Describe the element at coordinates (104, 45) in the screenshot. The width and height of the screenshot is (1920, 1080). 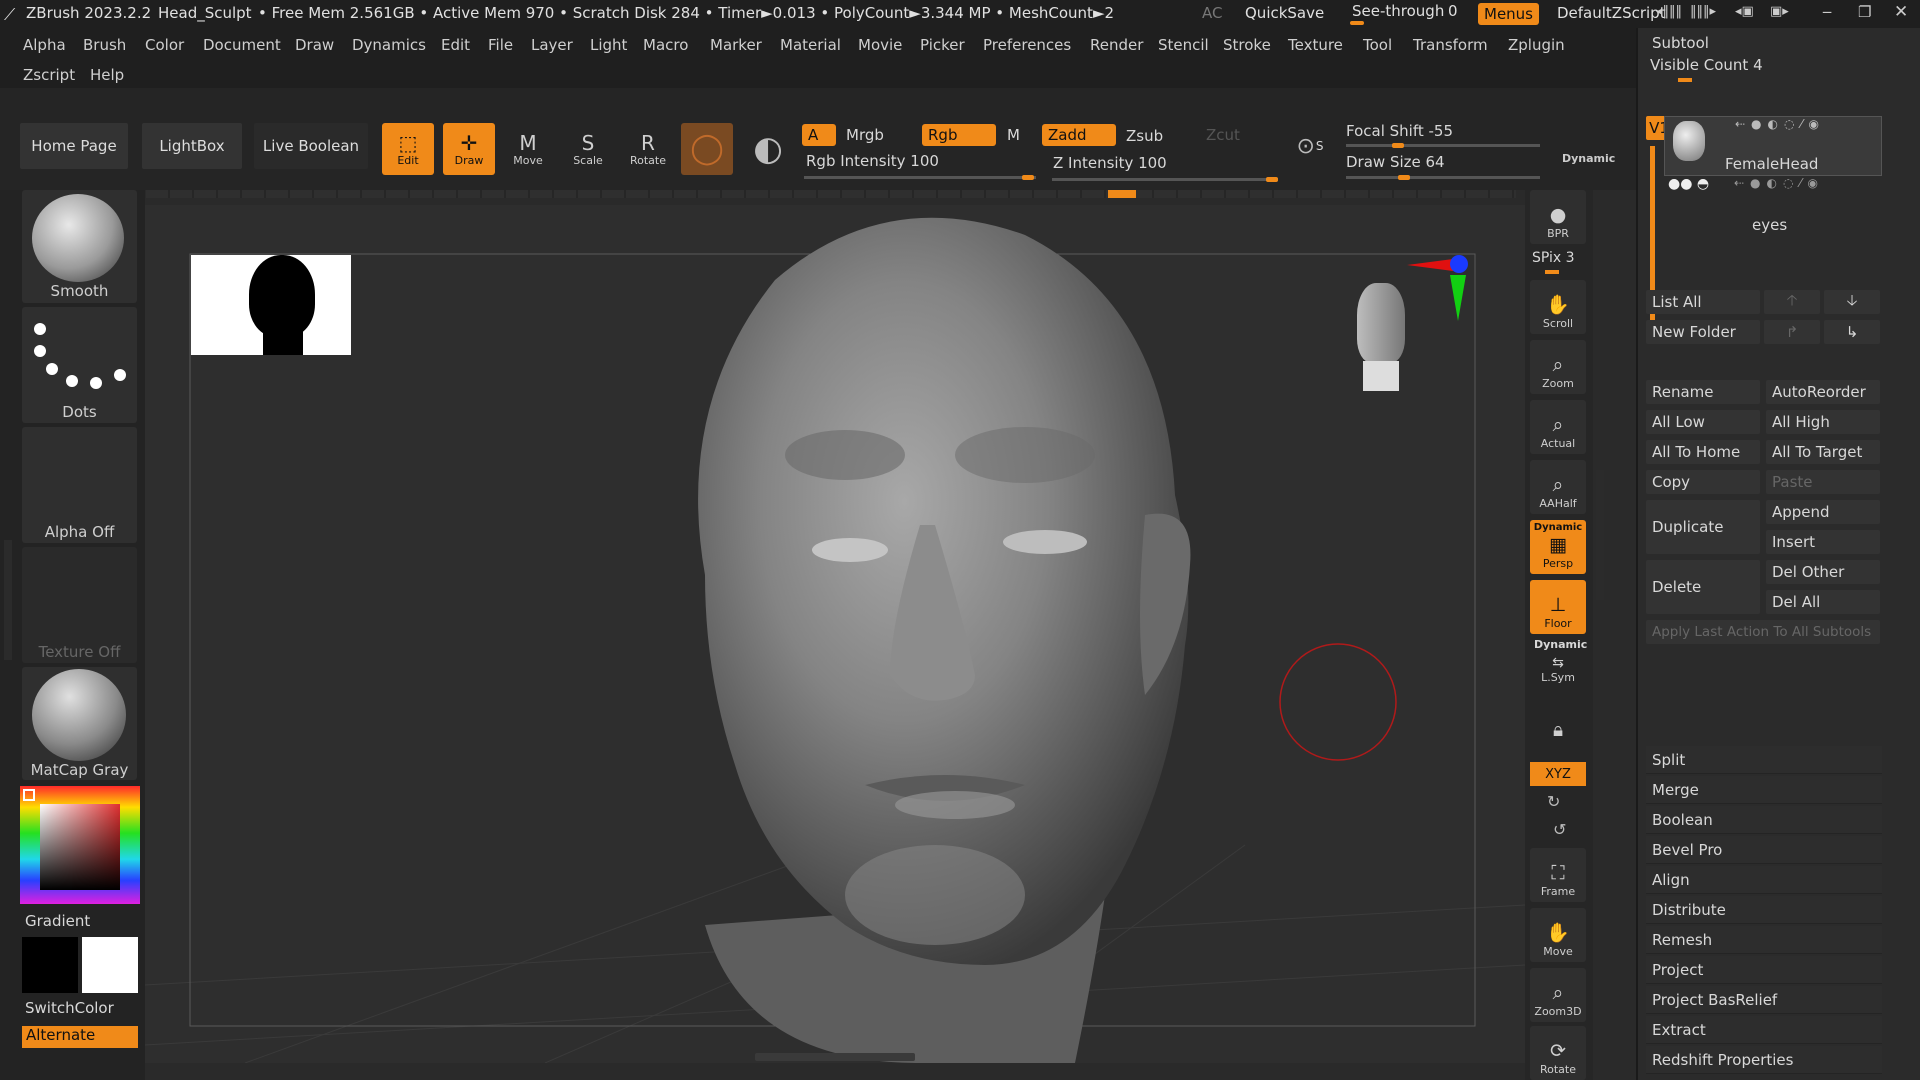
I see `menu-brush: Brush` at that location.